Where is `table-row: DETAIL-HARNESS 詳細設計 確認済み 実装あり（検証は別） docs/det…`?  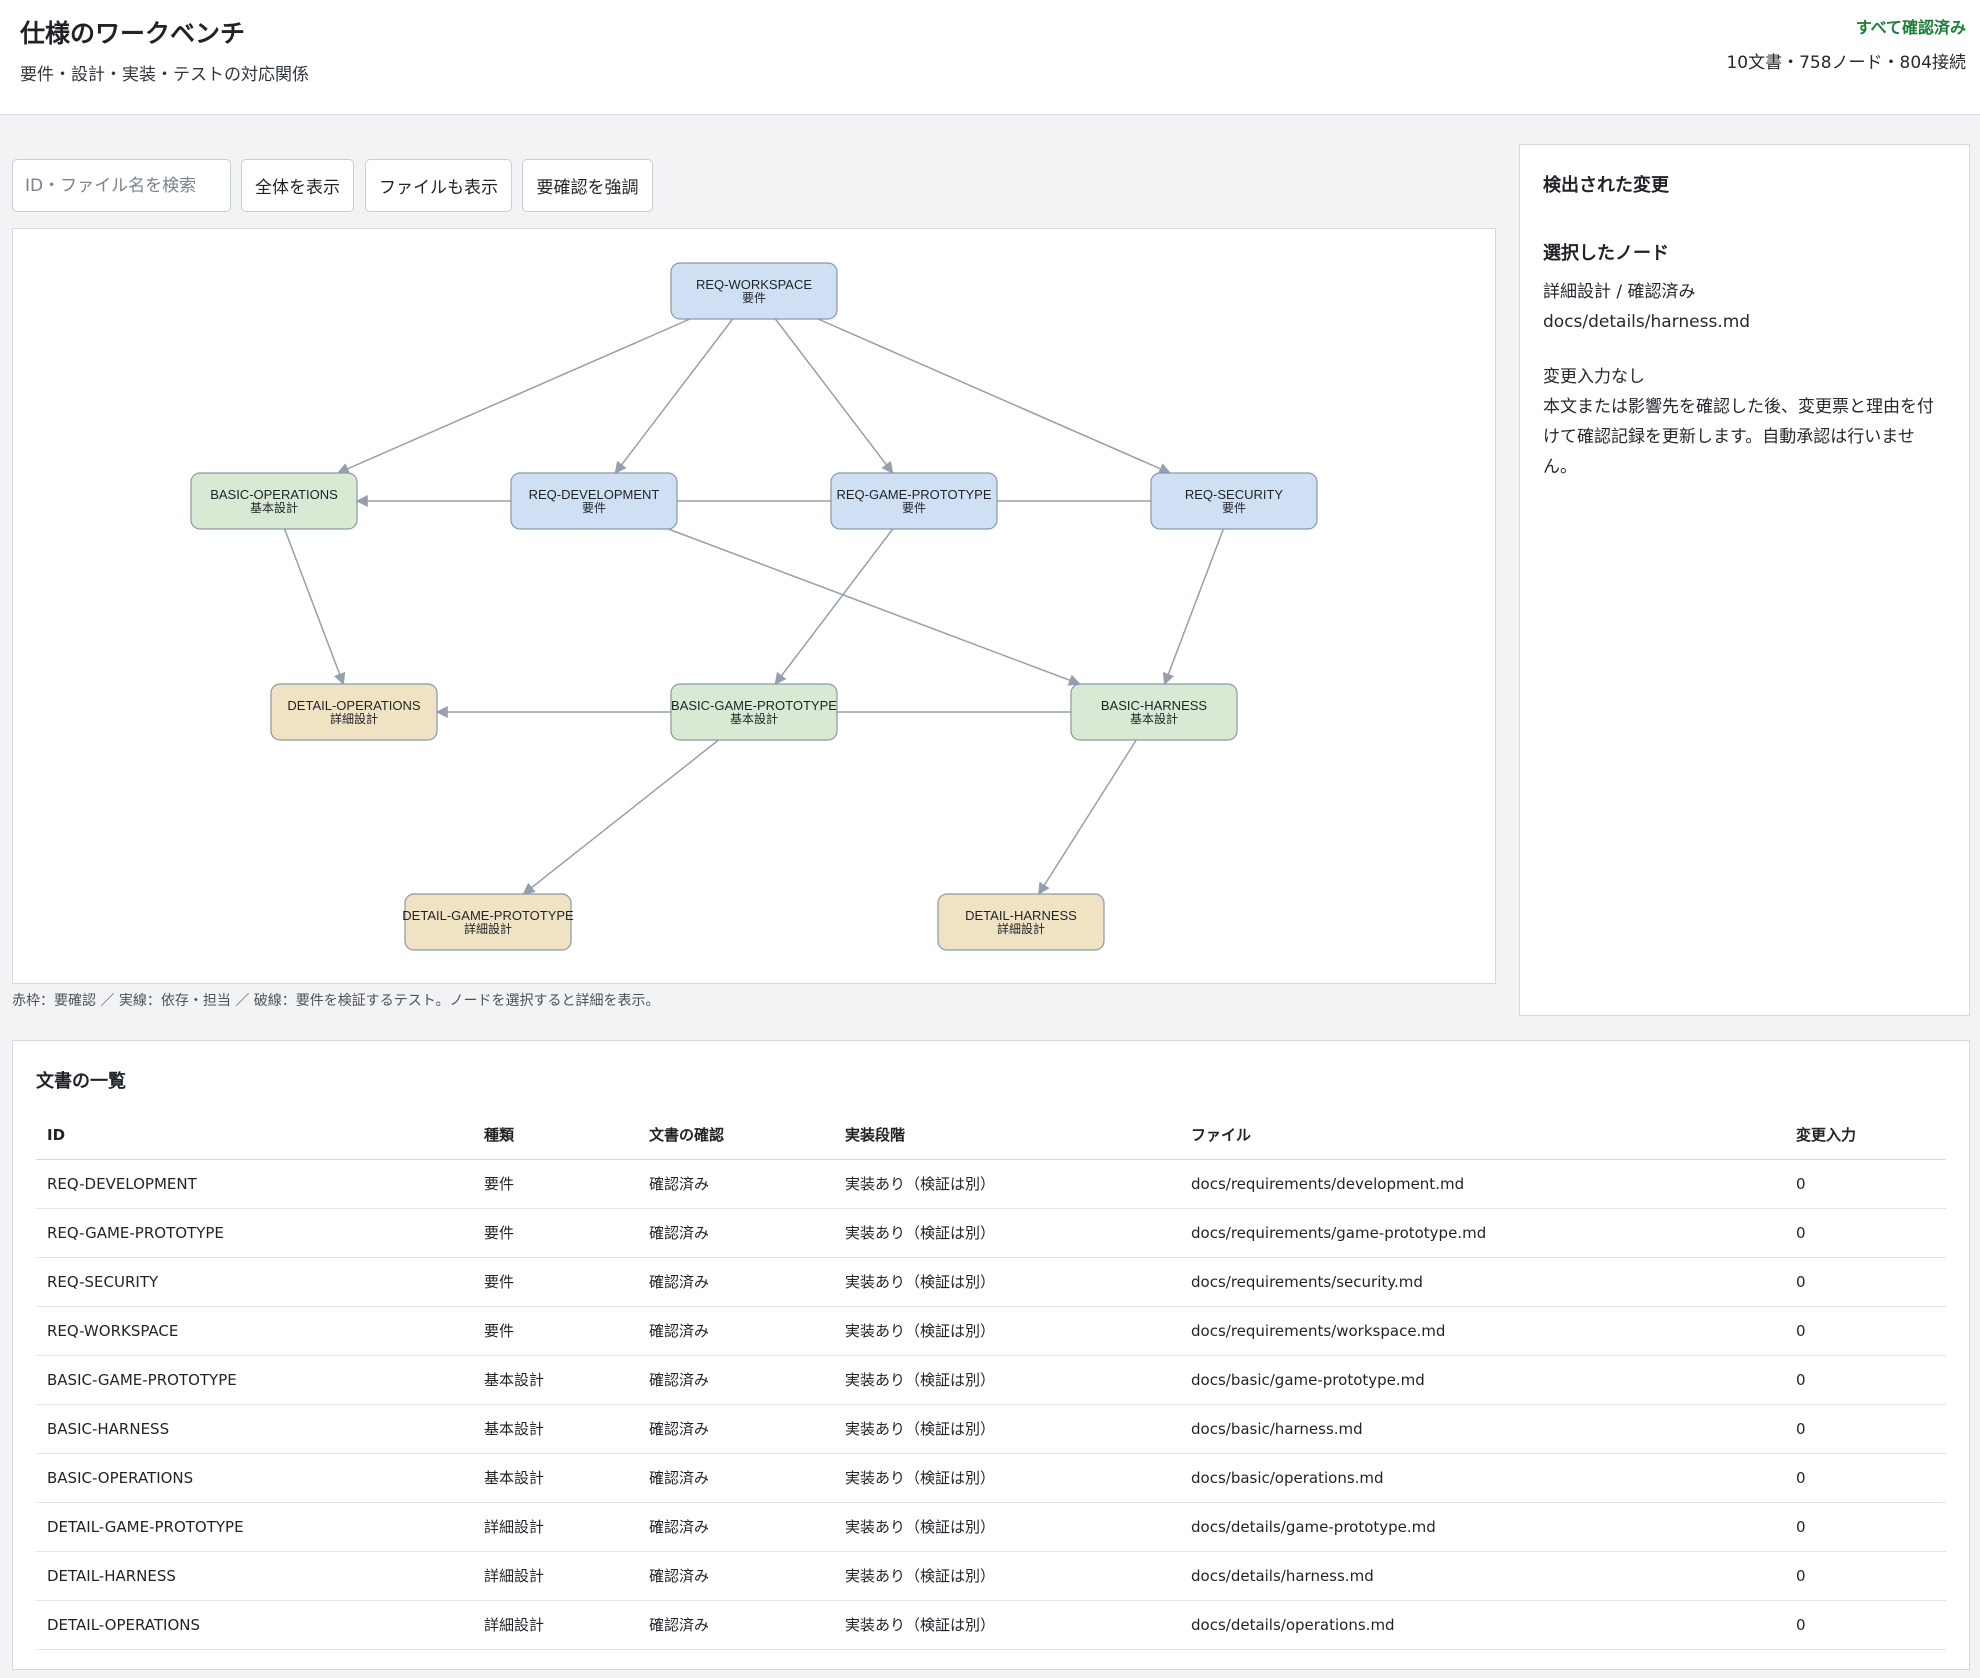
table-row: DETAIL-HARNESS 詳細設計 確認済み 実装あり（検証は別） docs/det… is located at coordinates (991, 1576).